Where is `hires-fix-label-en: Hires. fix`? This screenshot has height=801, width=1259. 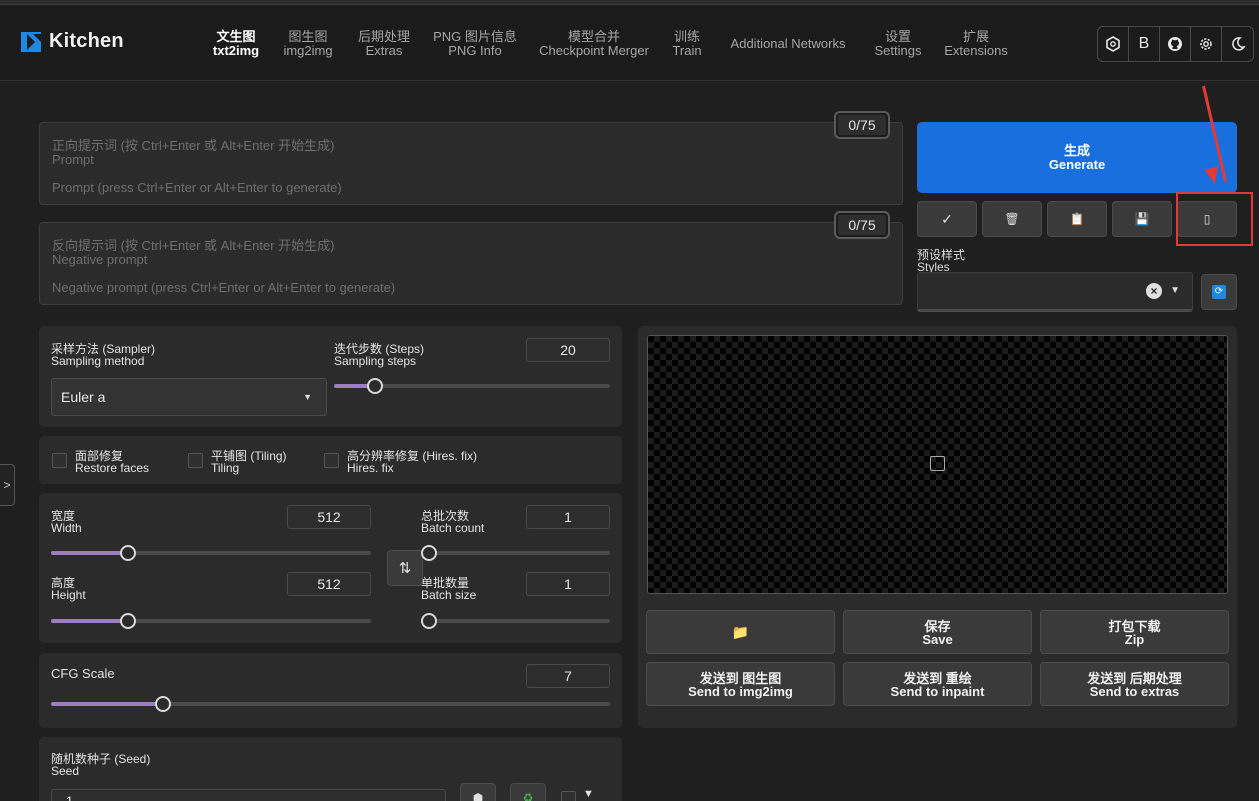
hires-fix-label-en: Hires. fix is located at coordinates (370, 468).